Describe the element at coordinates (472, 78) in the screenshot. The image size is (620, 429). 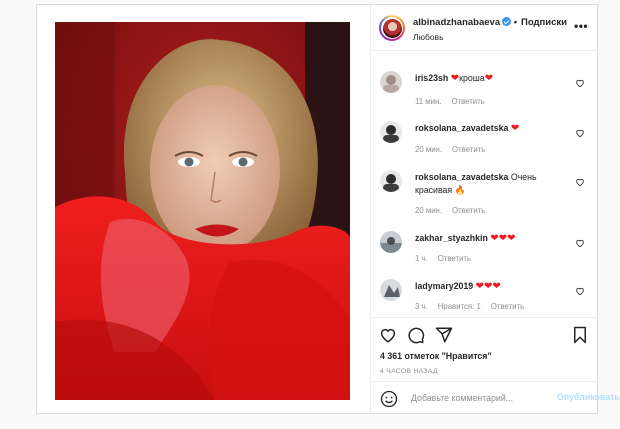
I see `comment-text: кроша` at that location.